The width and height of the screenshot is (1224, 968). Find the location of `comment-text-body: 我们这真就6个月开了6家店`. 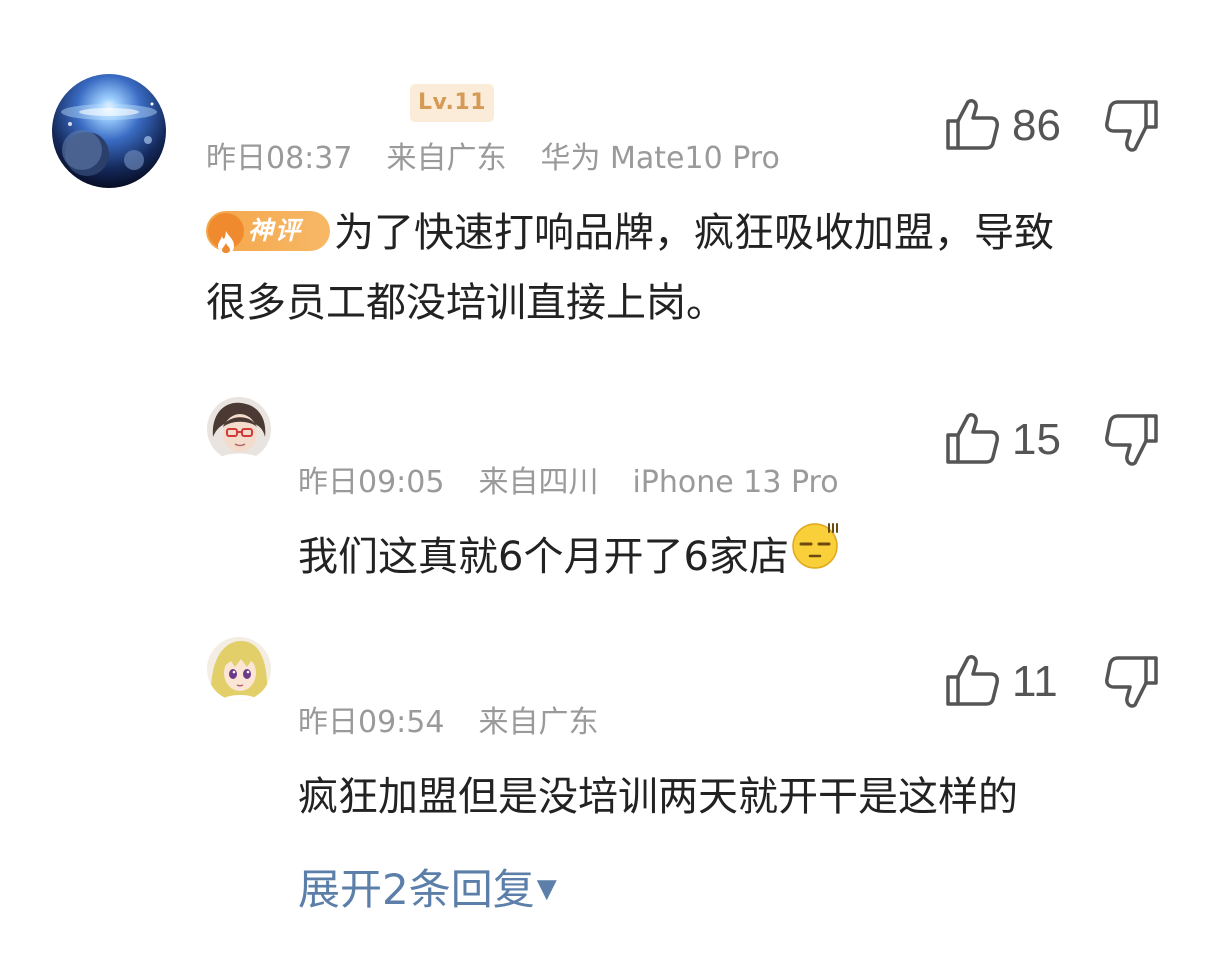

comment-text-body: 我们这真就6个月开了6家店 is located at coordinates (543, 557).